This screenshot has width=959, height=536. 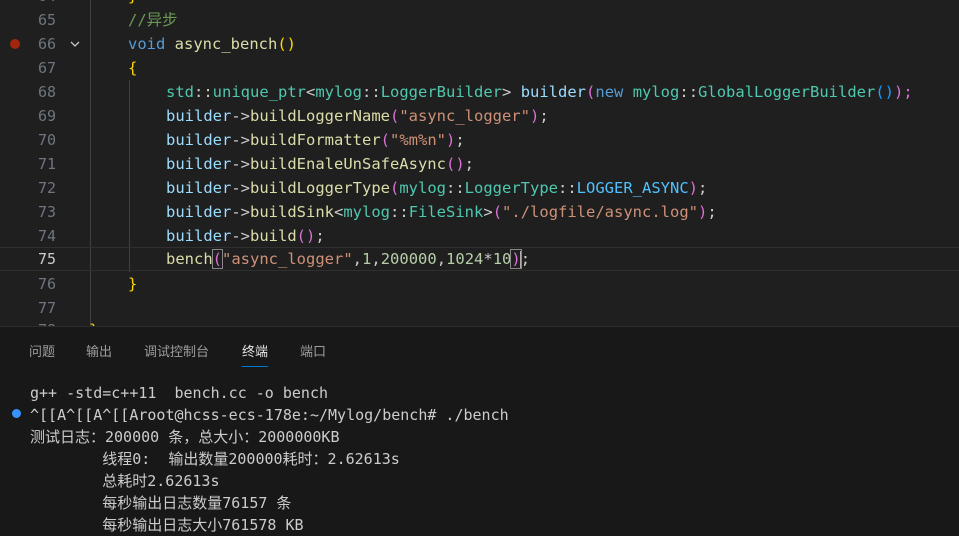 What do you see at coordinates (313, 352) in the screenshot?
I see `tab-ports: 端口` at bounding box center [313, 352].